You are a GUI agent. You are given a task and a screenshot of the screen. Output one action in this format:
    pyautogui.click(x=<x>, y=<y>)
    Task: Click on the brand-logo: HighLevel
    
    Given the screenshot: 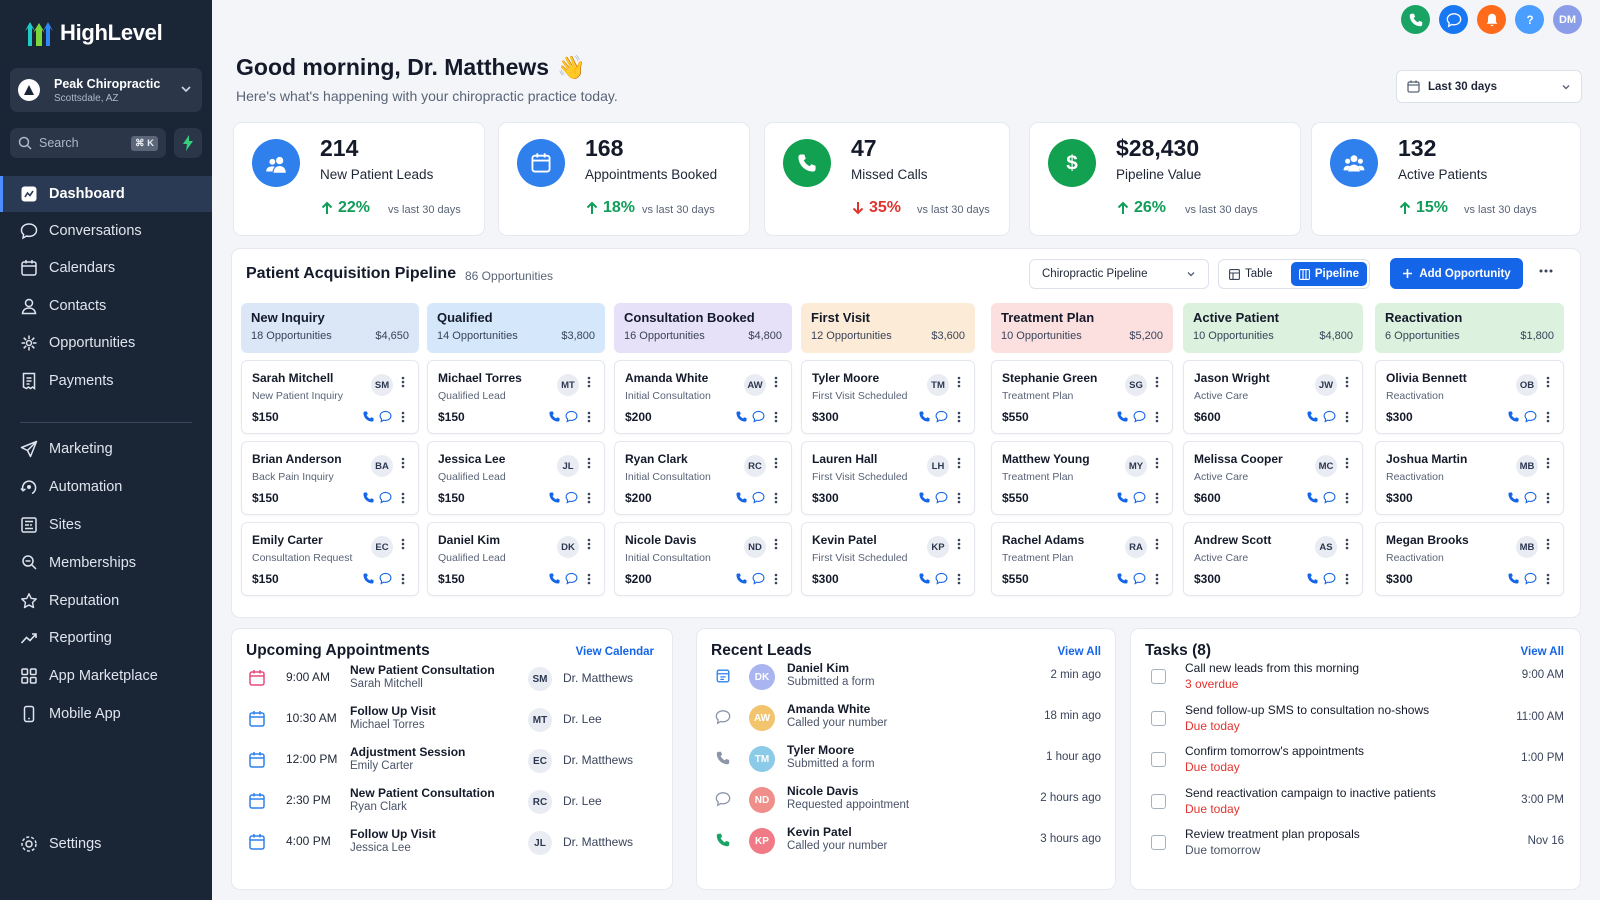 What is the action you would take?
    pyautogui.click(x=93, y=33)
    